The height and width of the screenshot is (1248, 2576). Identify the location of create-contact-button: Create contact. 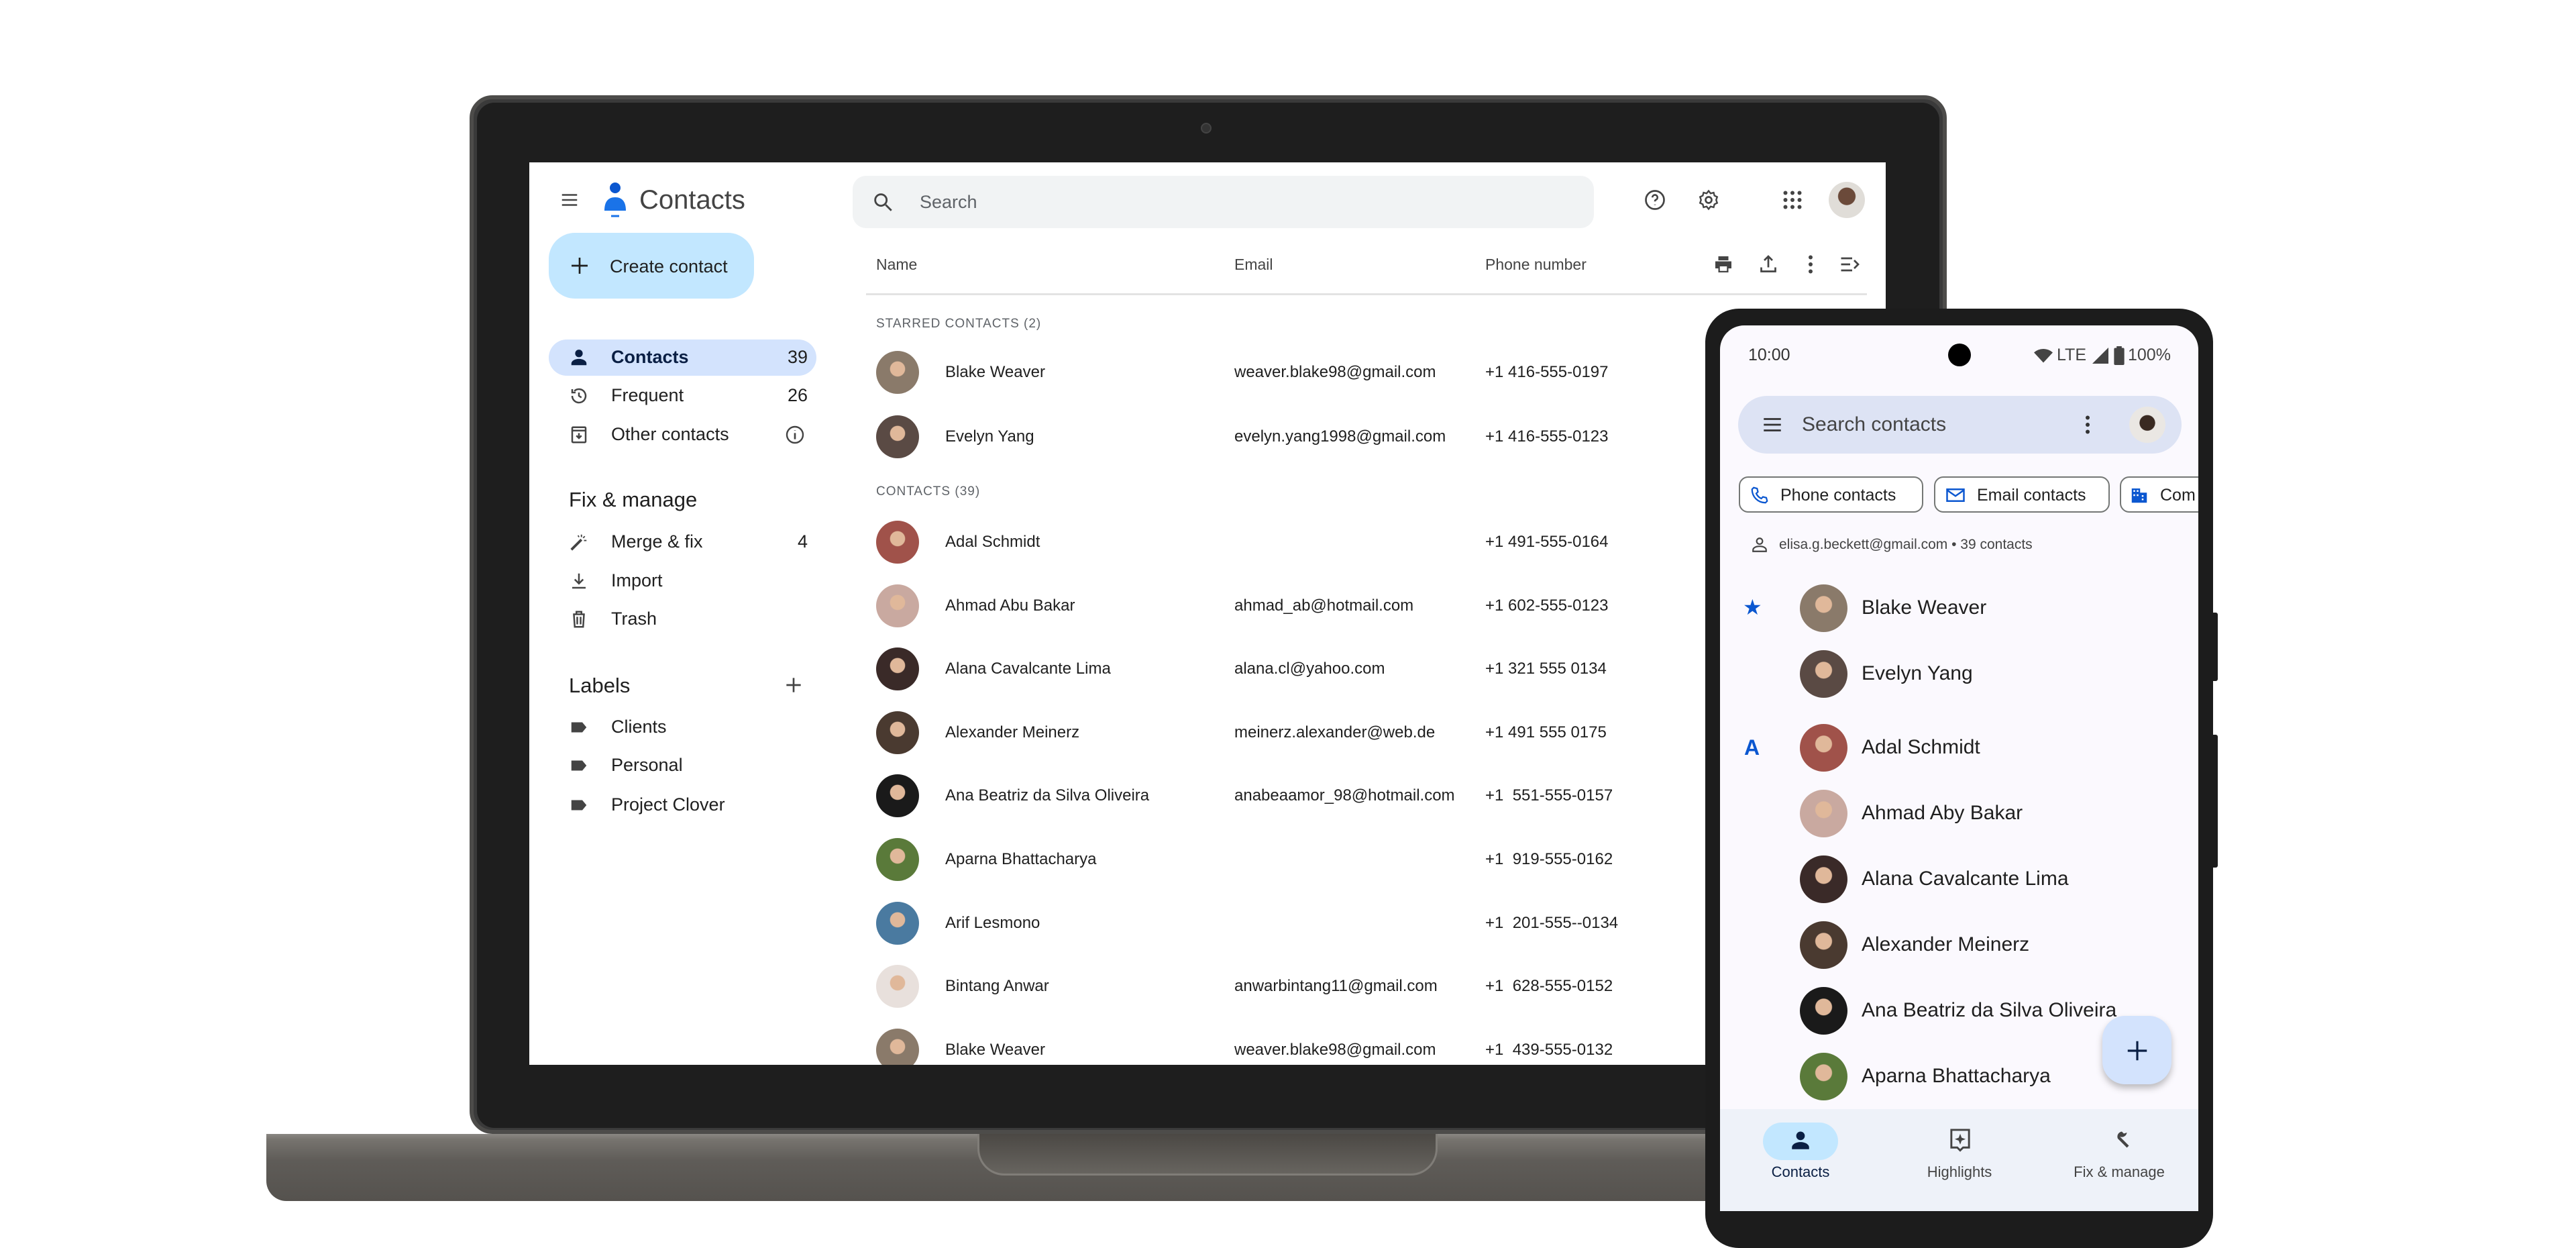
(651, 266).